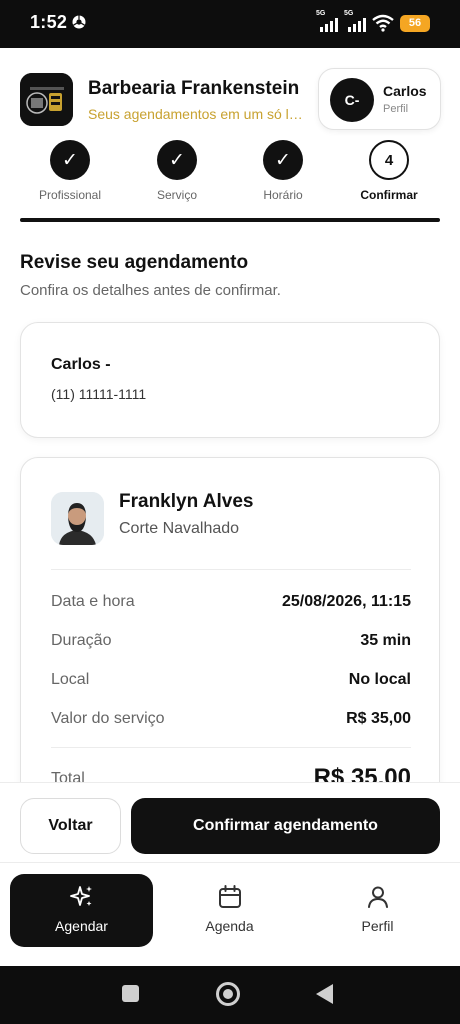 The image size is (460, 1024). Describe the element at coordinates (199, 114) in the screenshot. I see `shop-subtitle: Seus agendamentos em um só lugar` at that location.